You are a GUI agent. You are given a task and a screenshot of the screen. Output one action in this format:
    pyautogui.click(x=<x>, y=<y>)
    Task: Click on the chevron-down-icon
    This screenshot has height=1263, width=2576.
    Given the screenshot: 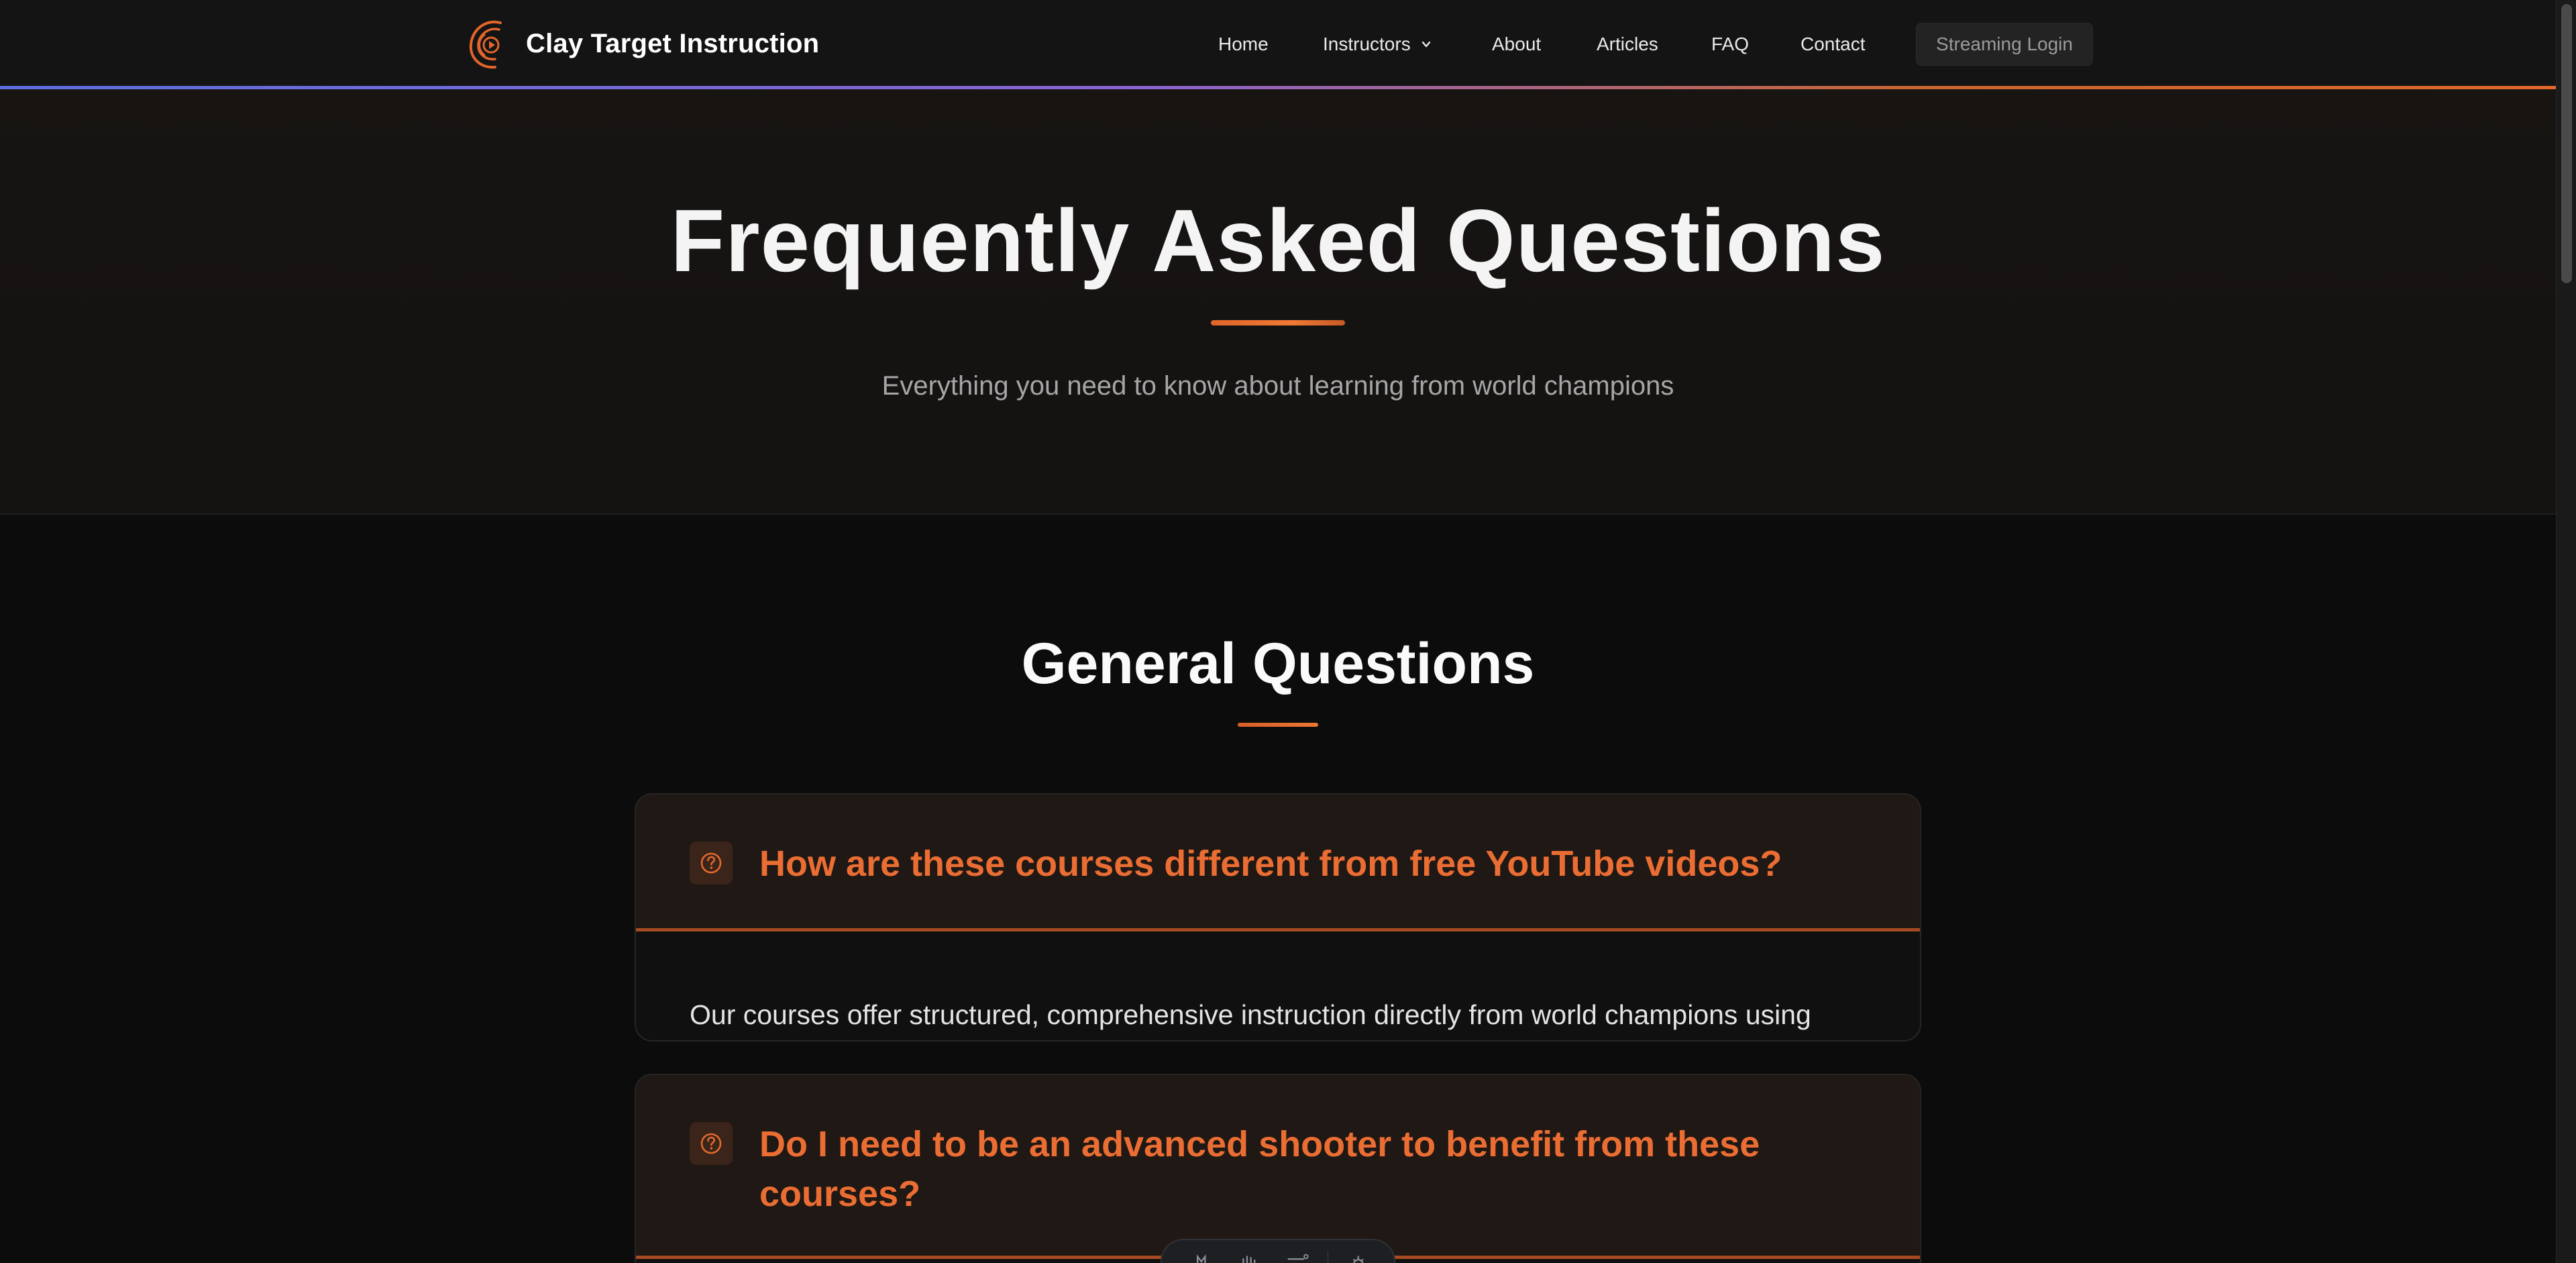 What is the action you would take?
    pyautogui.click(x=1425, y=44)
    